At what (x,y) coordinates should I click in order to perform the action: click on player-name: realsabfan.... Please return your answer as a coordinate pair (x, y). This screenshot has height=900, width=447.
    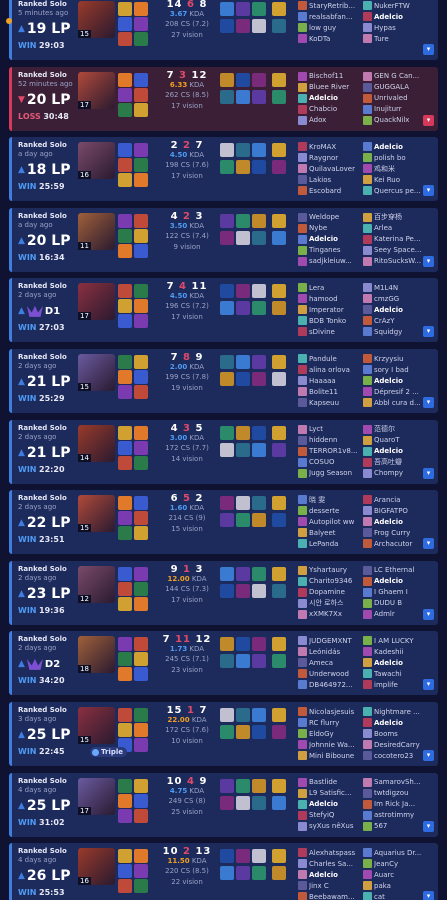
    Looking at the image, I should click on (335, 17).